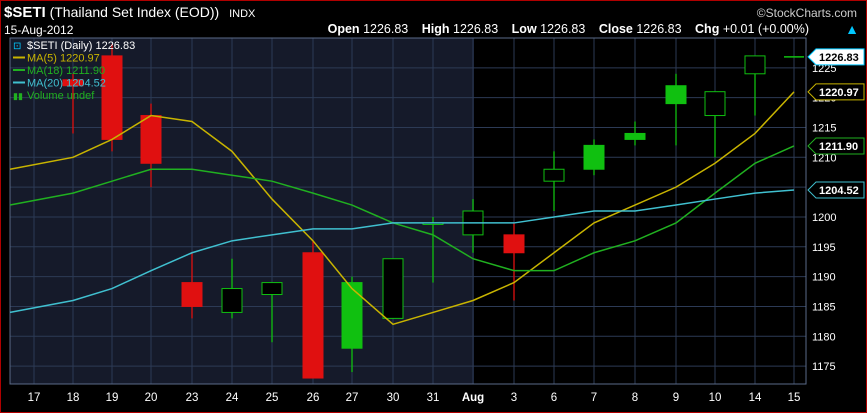  Describe the element at coordinates (435, 29) in the screenshot. I see `high-label: High` at that location.